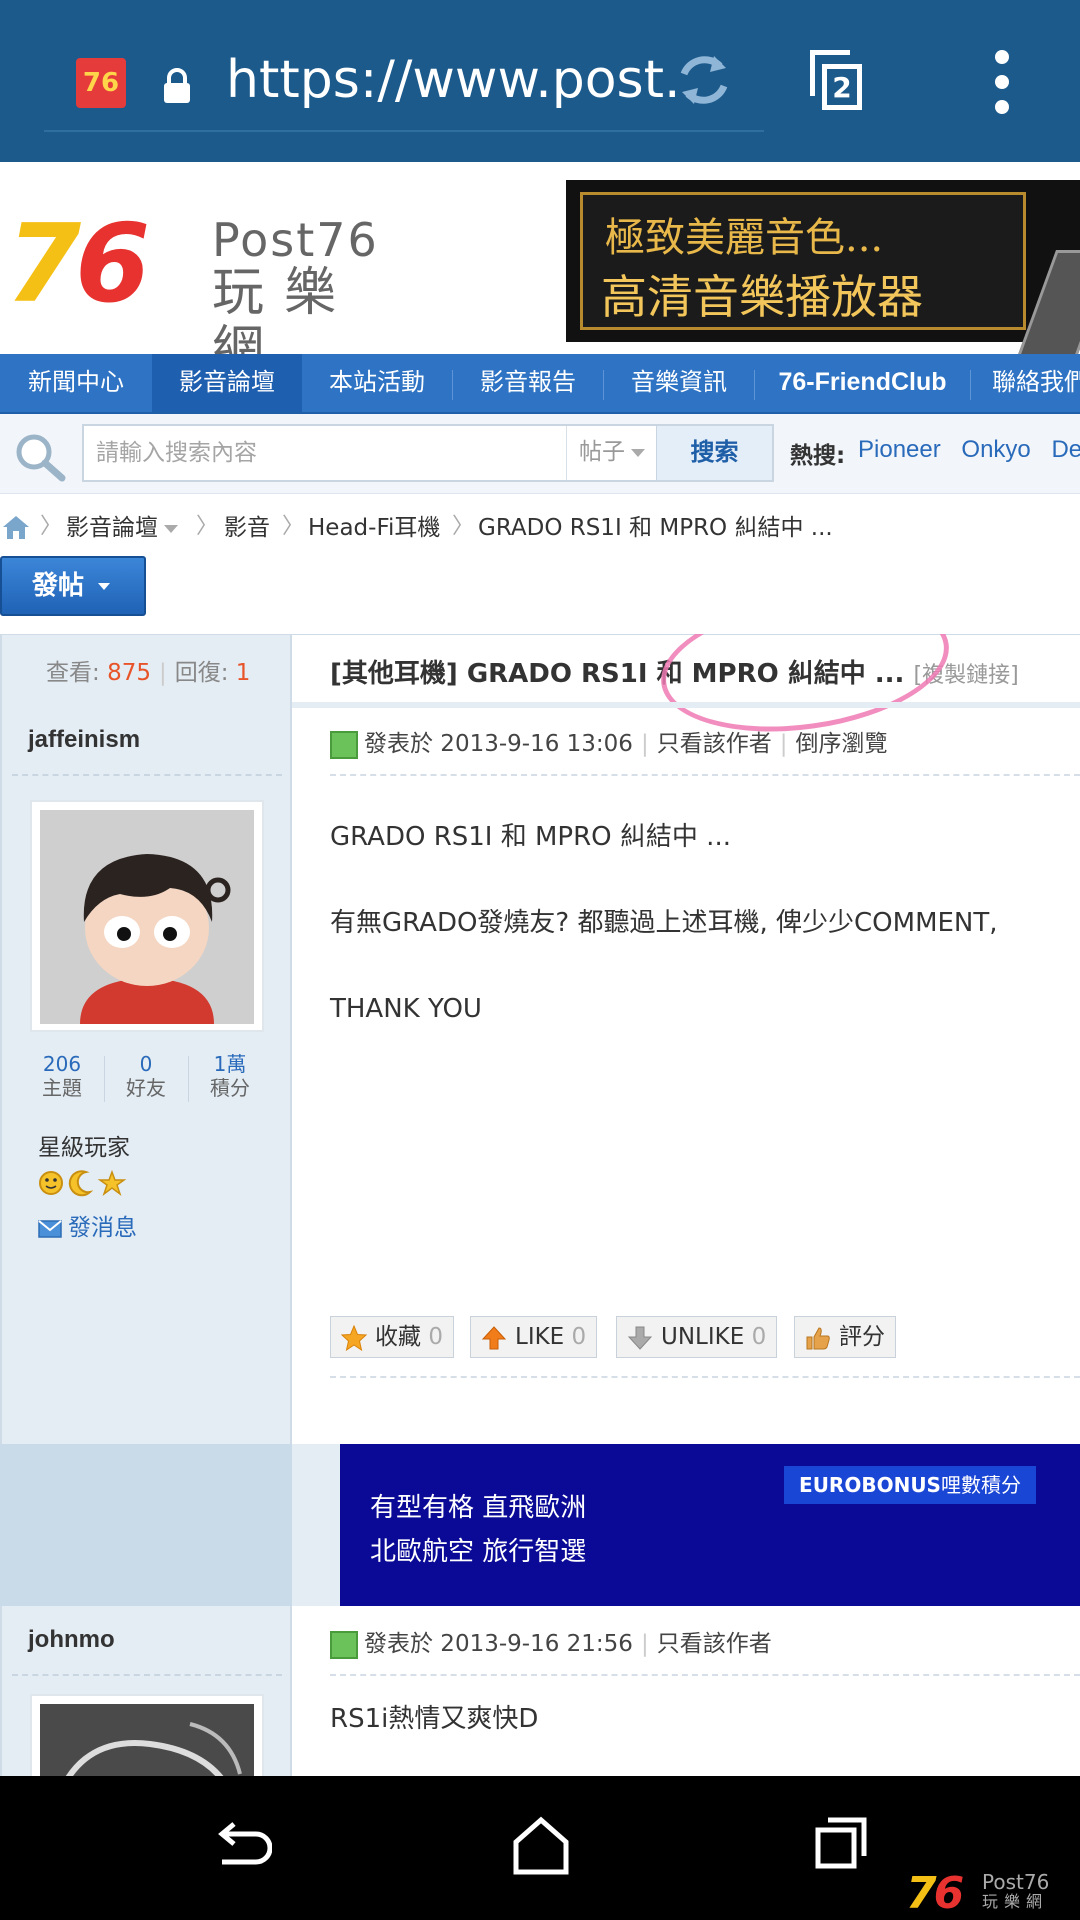 The width and height of the screenshot is (1080, 1920). What do you see at coordinates (78, 264) in the screenshot?
I see `logo-number: 76` at bounding box center [78, 264].